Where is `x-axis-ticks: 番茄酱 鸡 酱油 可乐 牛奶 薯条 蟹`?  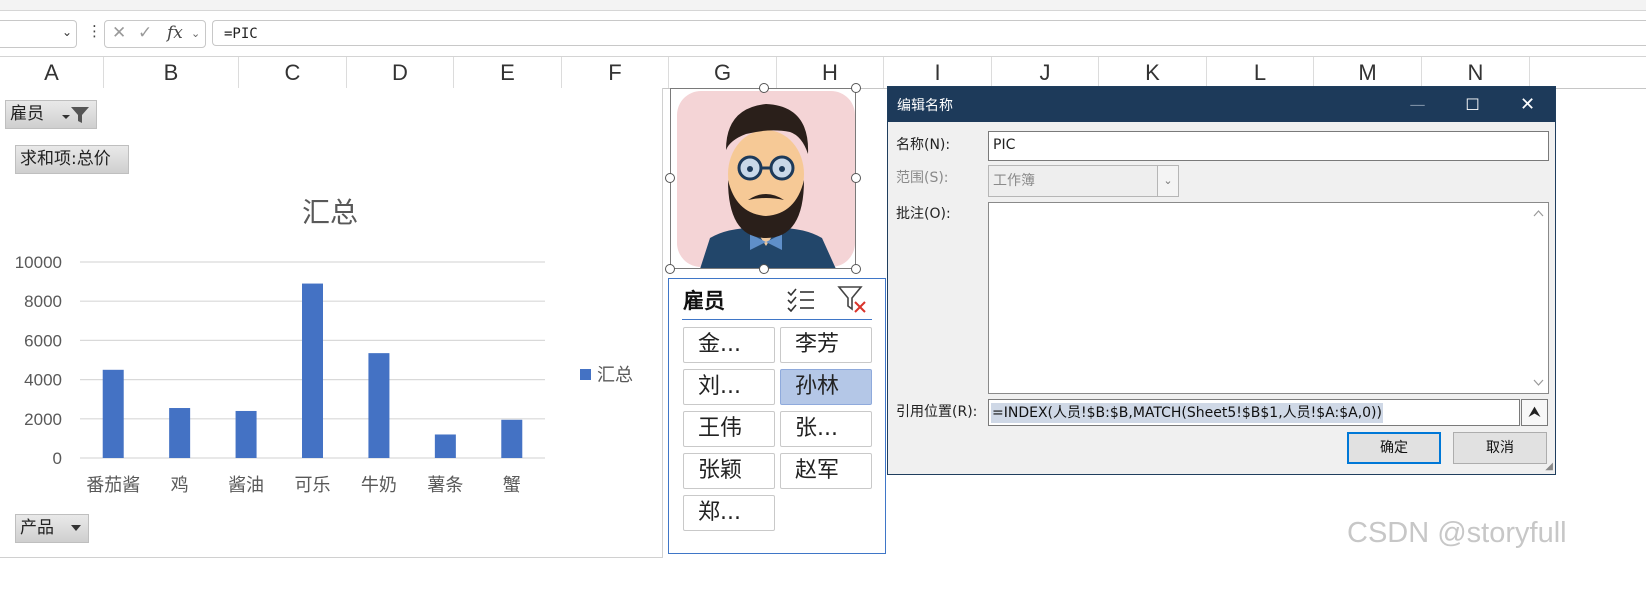 x-axis-ticks: 番茄酱 鸡 酱油 可乐 牛奶 薯条 蟹 is located at coordinates (303, 485).